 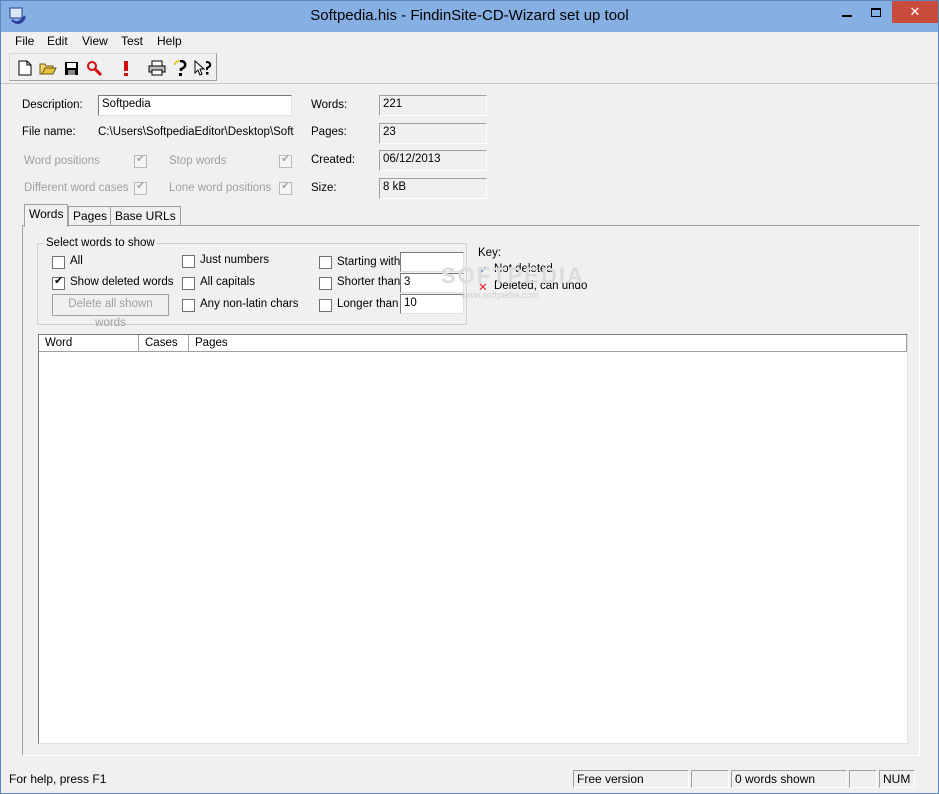 What do you see at coordinates (325, 262) in the screenshot?
I see `starting-with-checkbox` at bounding box center [325, 262].